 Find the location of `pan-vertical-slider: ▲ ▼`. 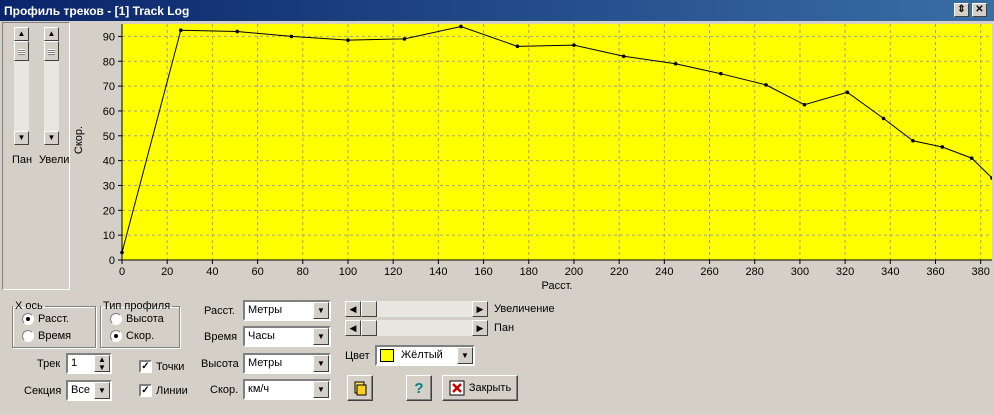

pan-vertical-slider: ▲ ▼ is located at coordinates (21, 86).